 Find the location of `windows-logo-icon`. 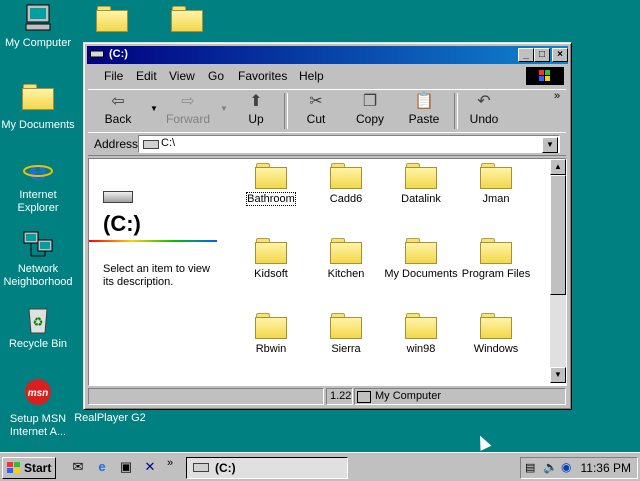

windows-logo-icon is located at coordinates (545, 76).